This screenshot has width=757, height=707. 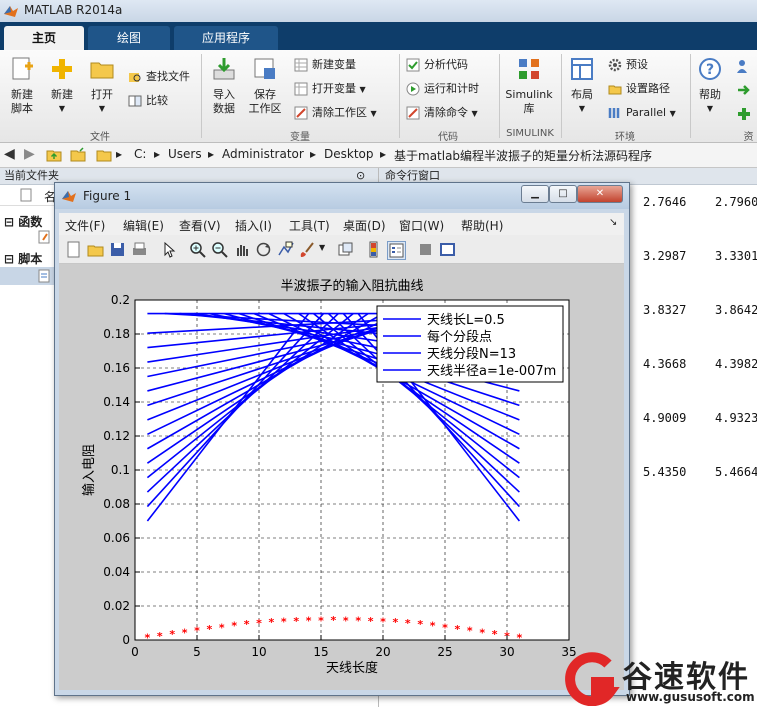 I want to click on folder-icon, so click(x=102, y=70).